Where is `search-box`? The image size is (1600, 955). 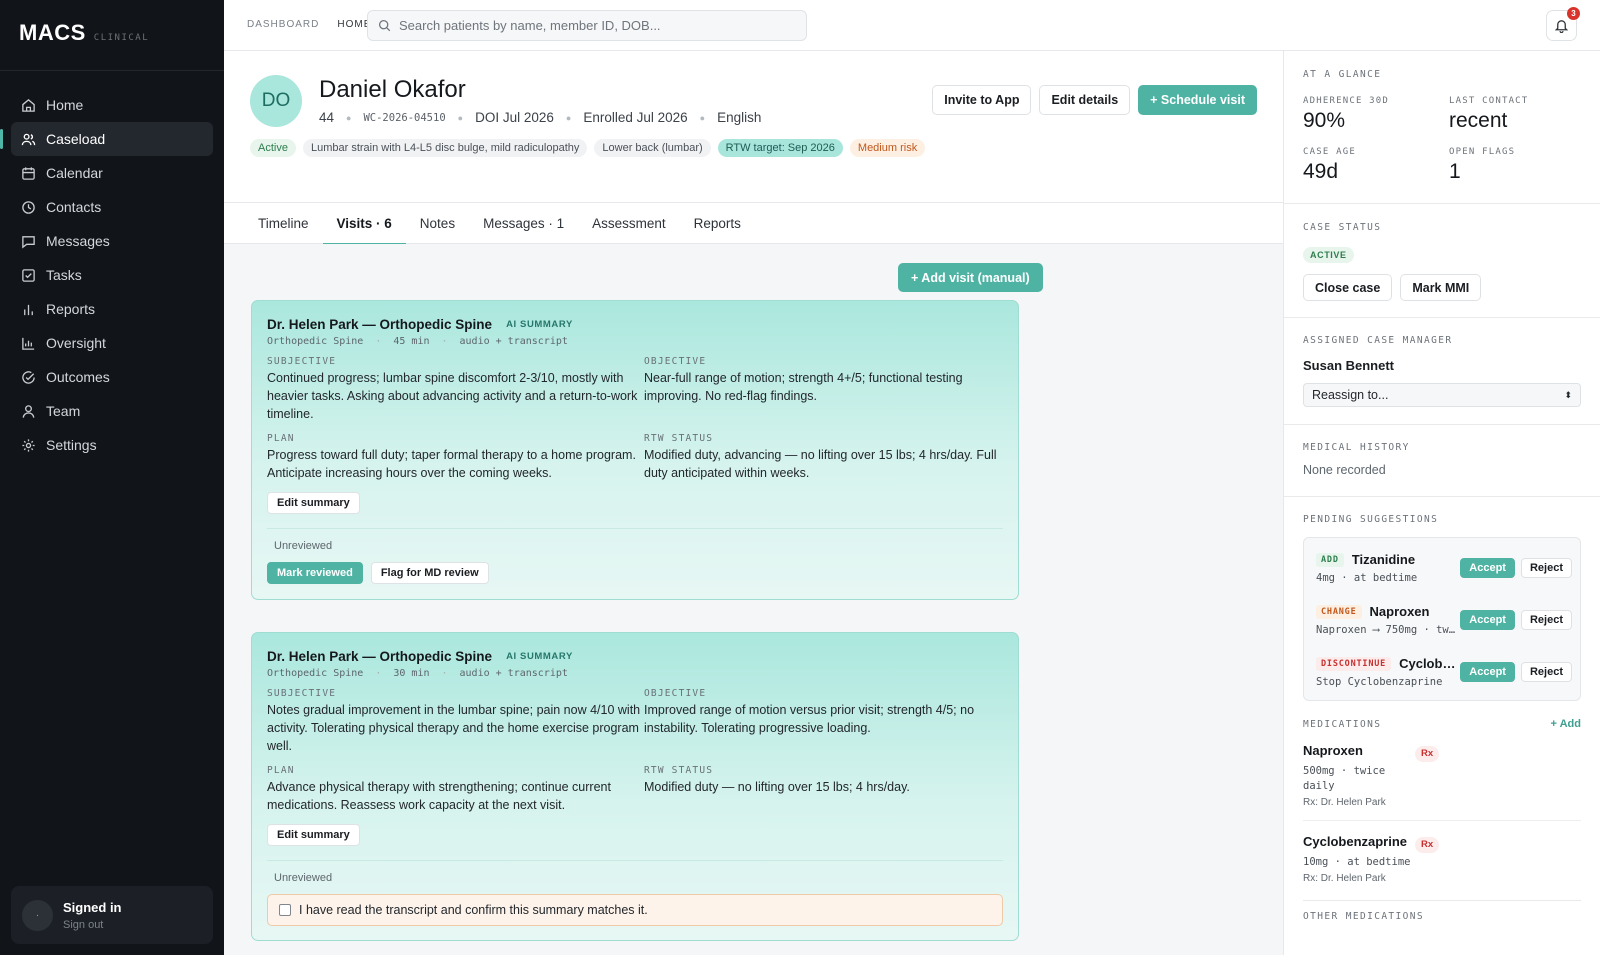
search-box is located at coordinates (587, 25).